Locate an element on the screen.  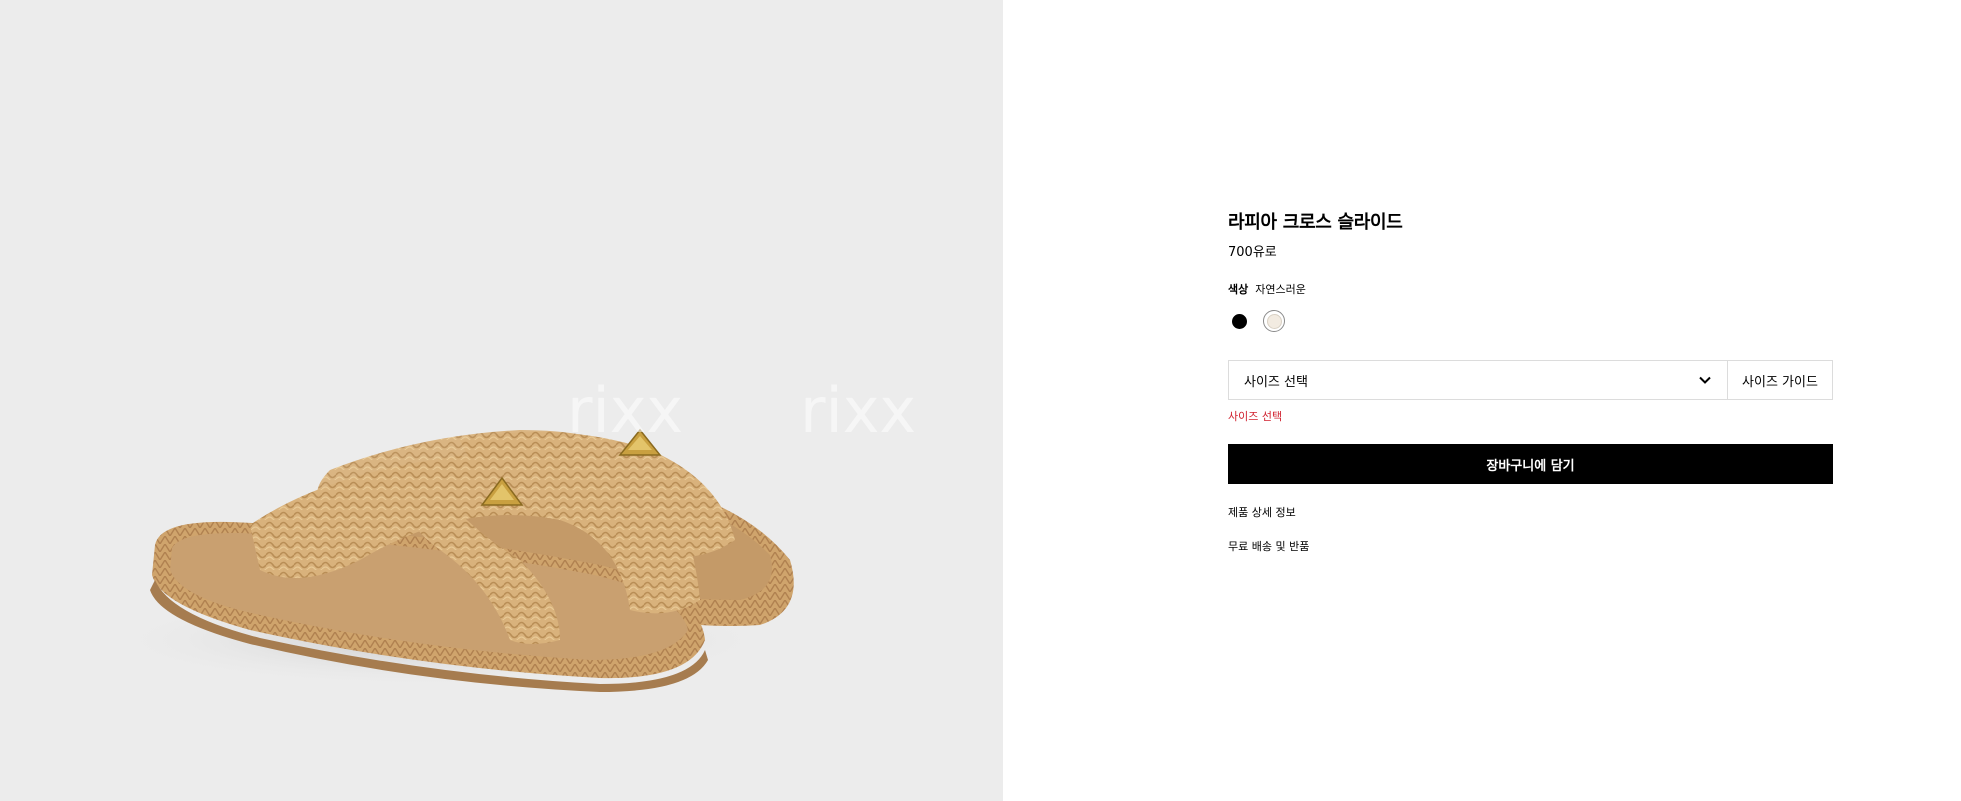
color-swatches is located at coordinates (1256, 321).